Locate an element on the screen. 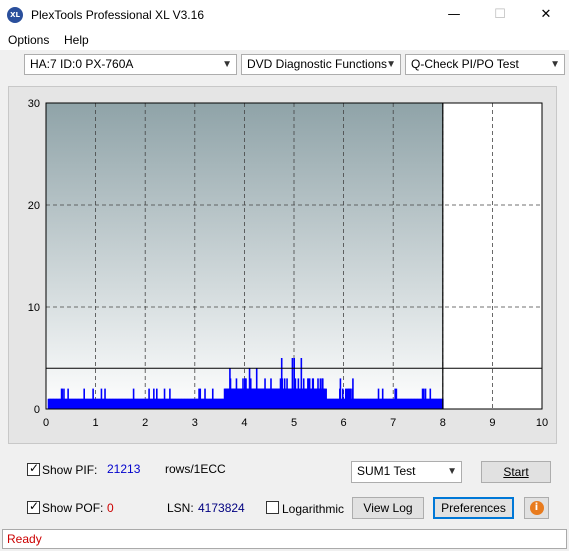 The height and width of the screenshot is (551, 569). drive-select: HA:7 ID:0 PX-760A ▼ is located at coordinates (130, 64).